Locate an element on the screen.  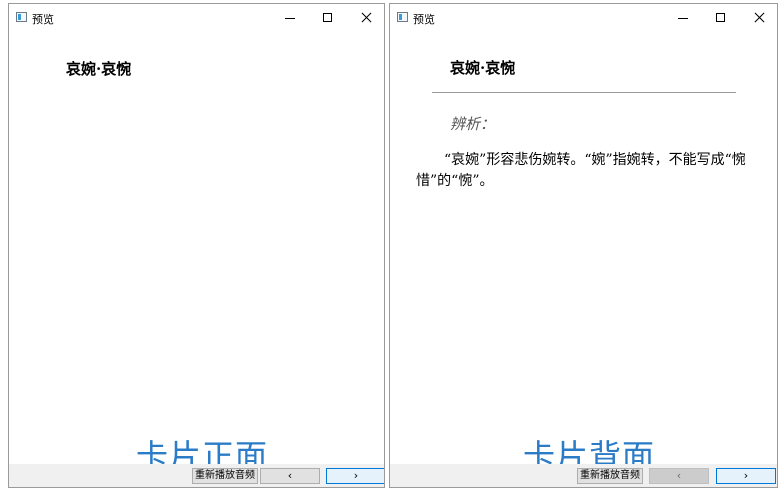
divider is located at coordinates (584, 92).